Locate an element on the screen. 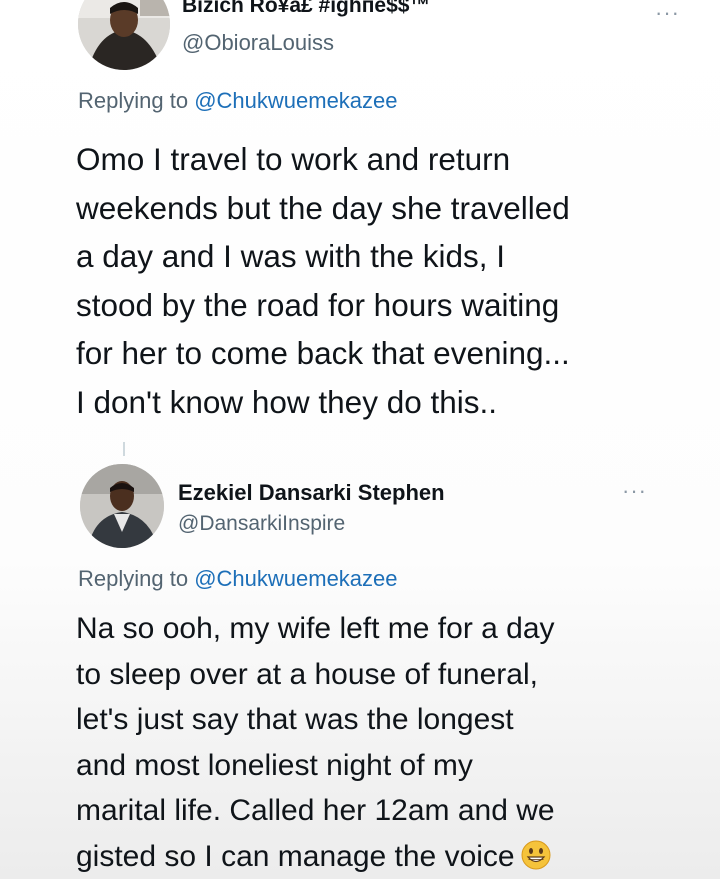 This screenshot has height=883, width=720. body-line: marital life. Called her 12am and we is located at coordinates (315, 810).